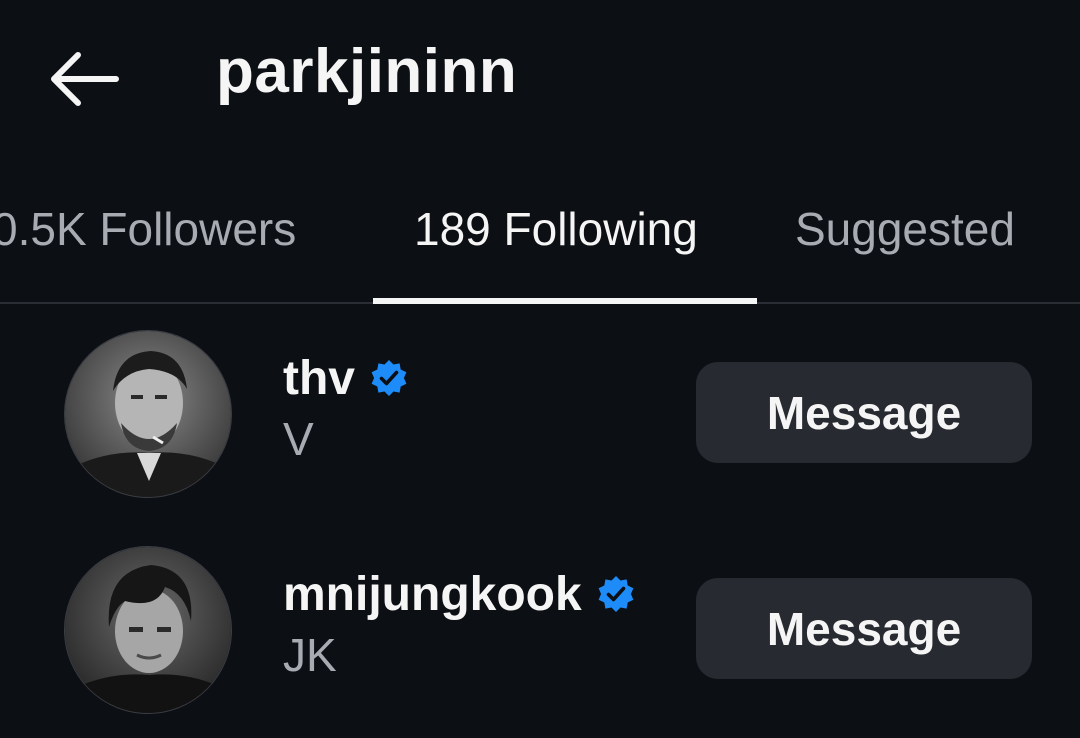 This screenshot has height=738, width=1080. Describe the element at coordinates (905, 229) in the screenshot. I see `tab-suggested: Suggested` at that location.